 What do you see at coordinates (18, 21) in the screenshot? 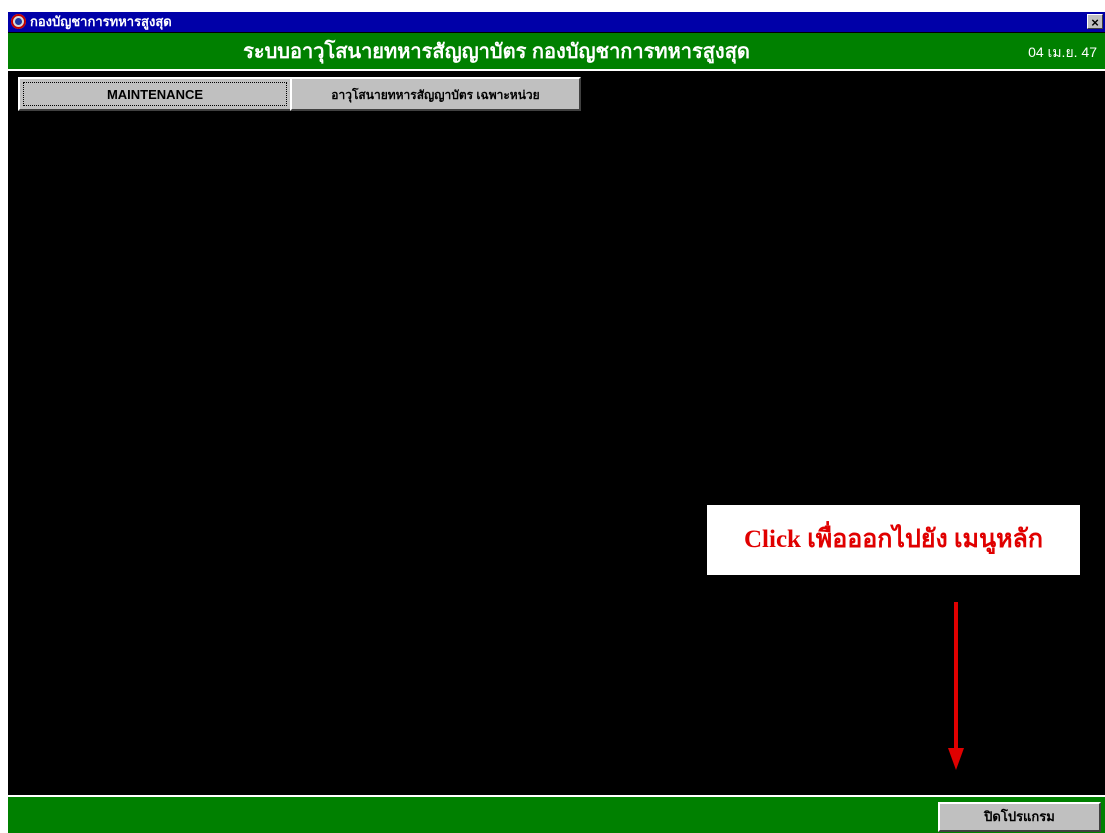
I see `app-emblem-icon` at bounding box center [18, 21].